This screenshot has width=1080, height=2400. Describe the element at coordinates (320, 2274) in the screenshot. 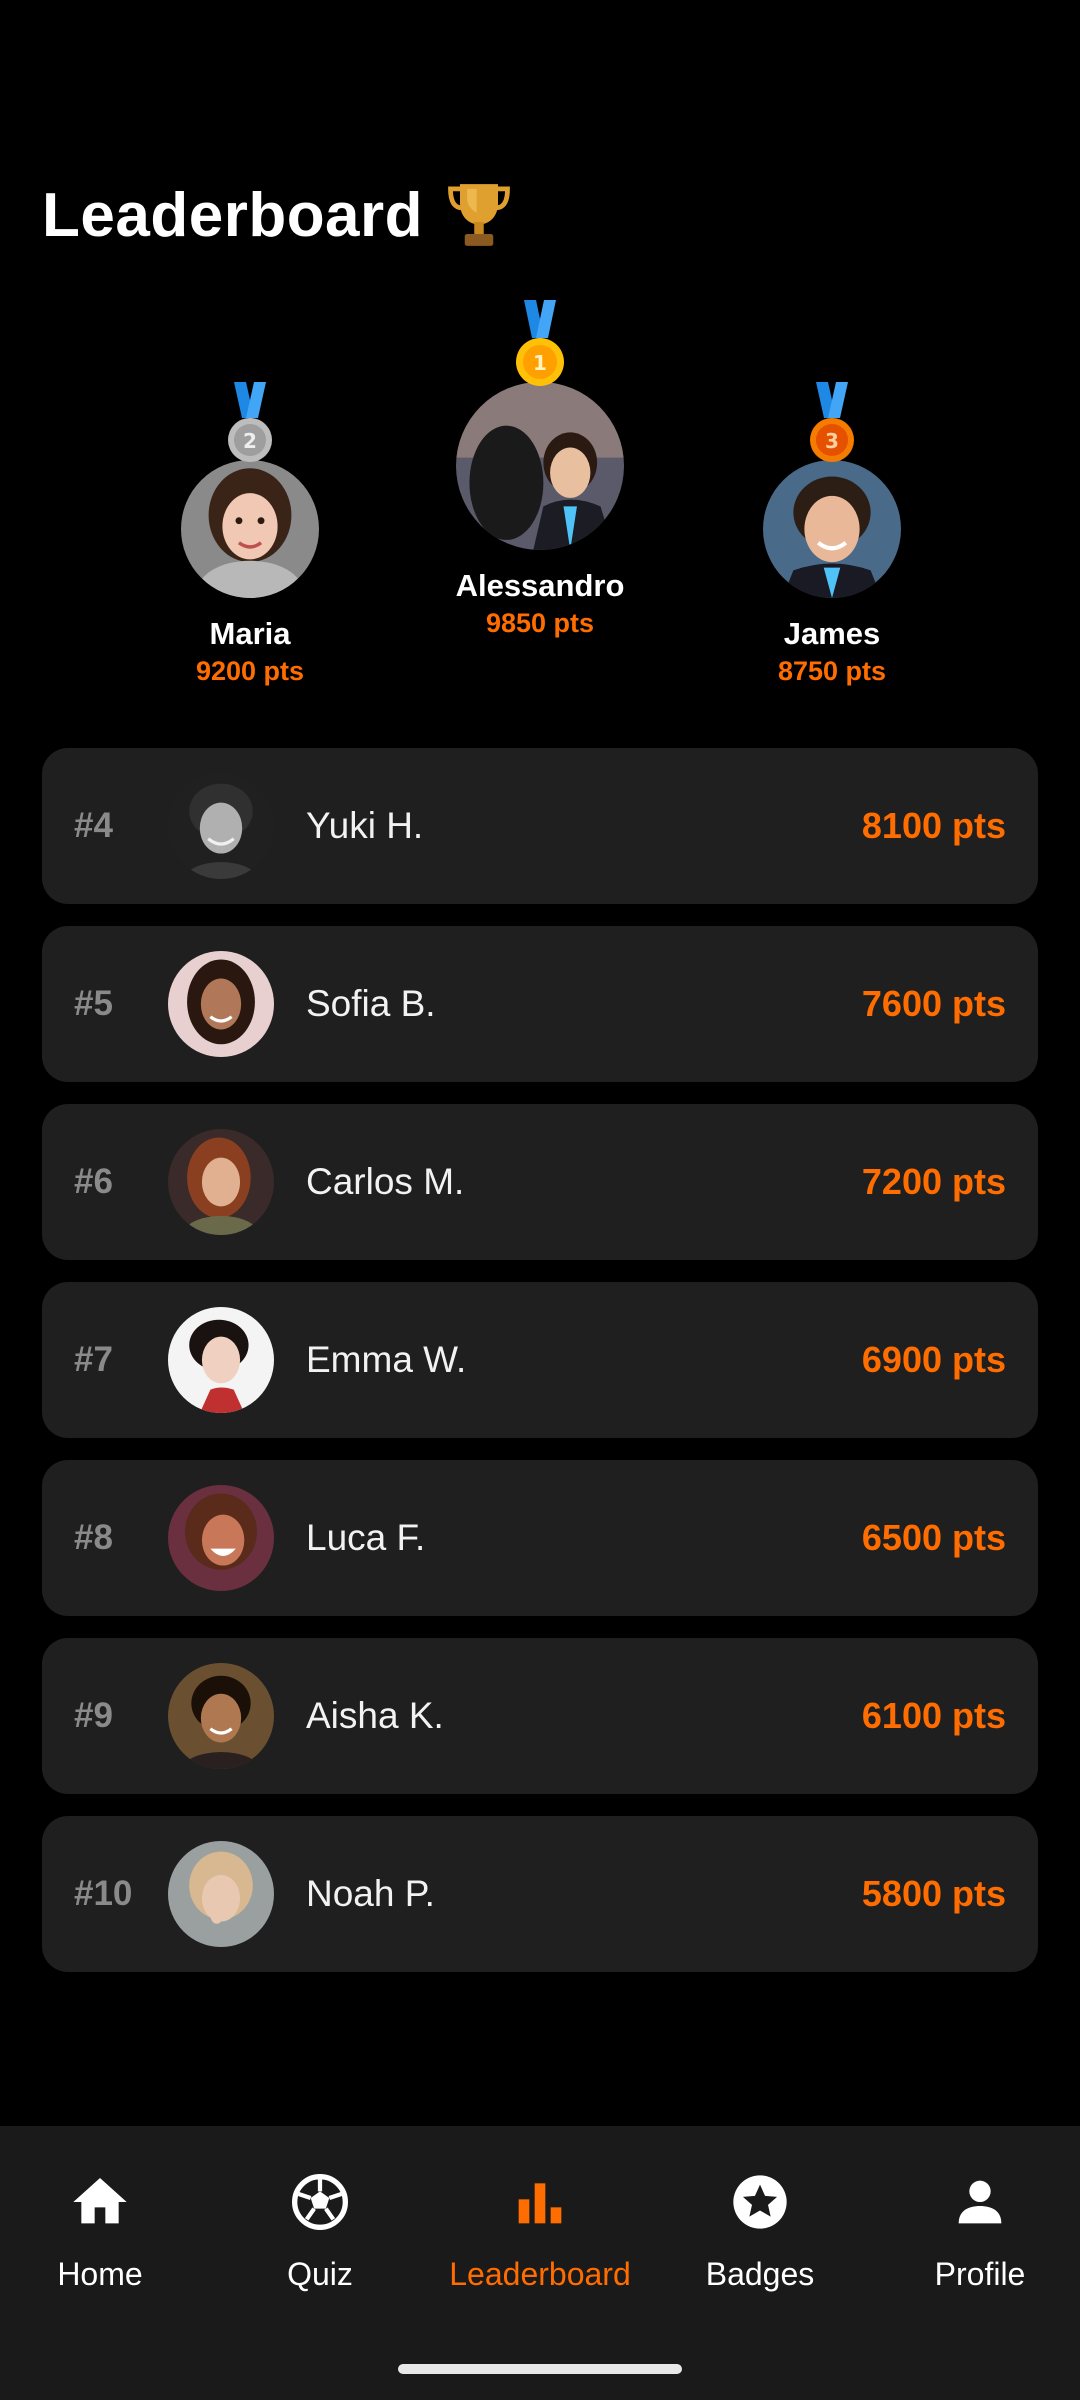

I see `nav-label: Quiz` at that location.